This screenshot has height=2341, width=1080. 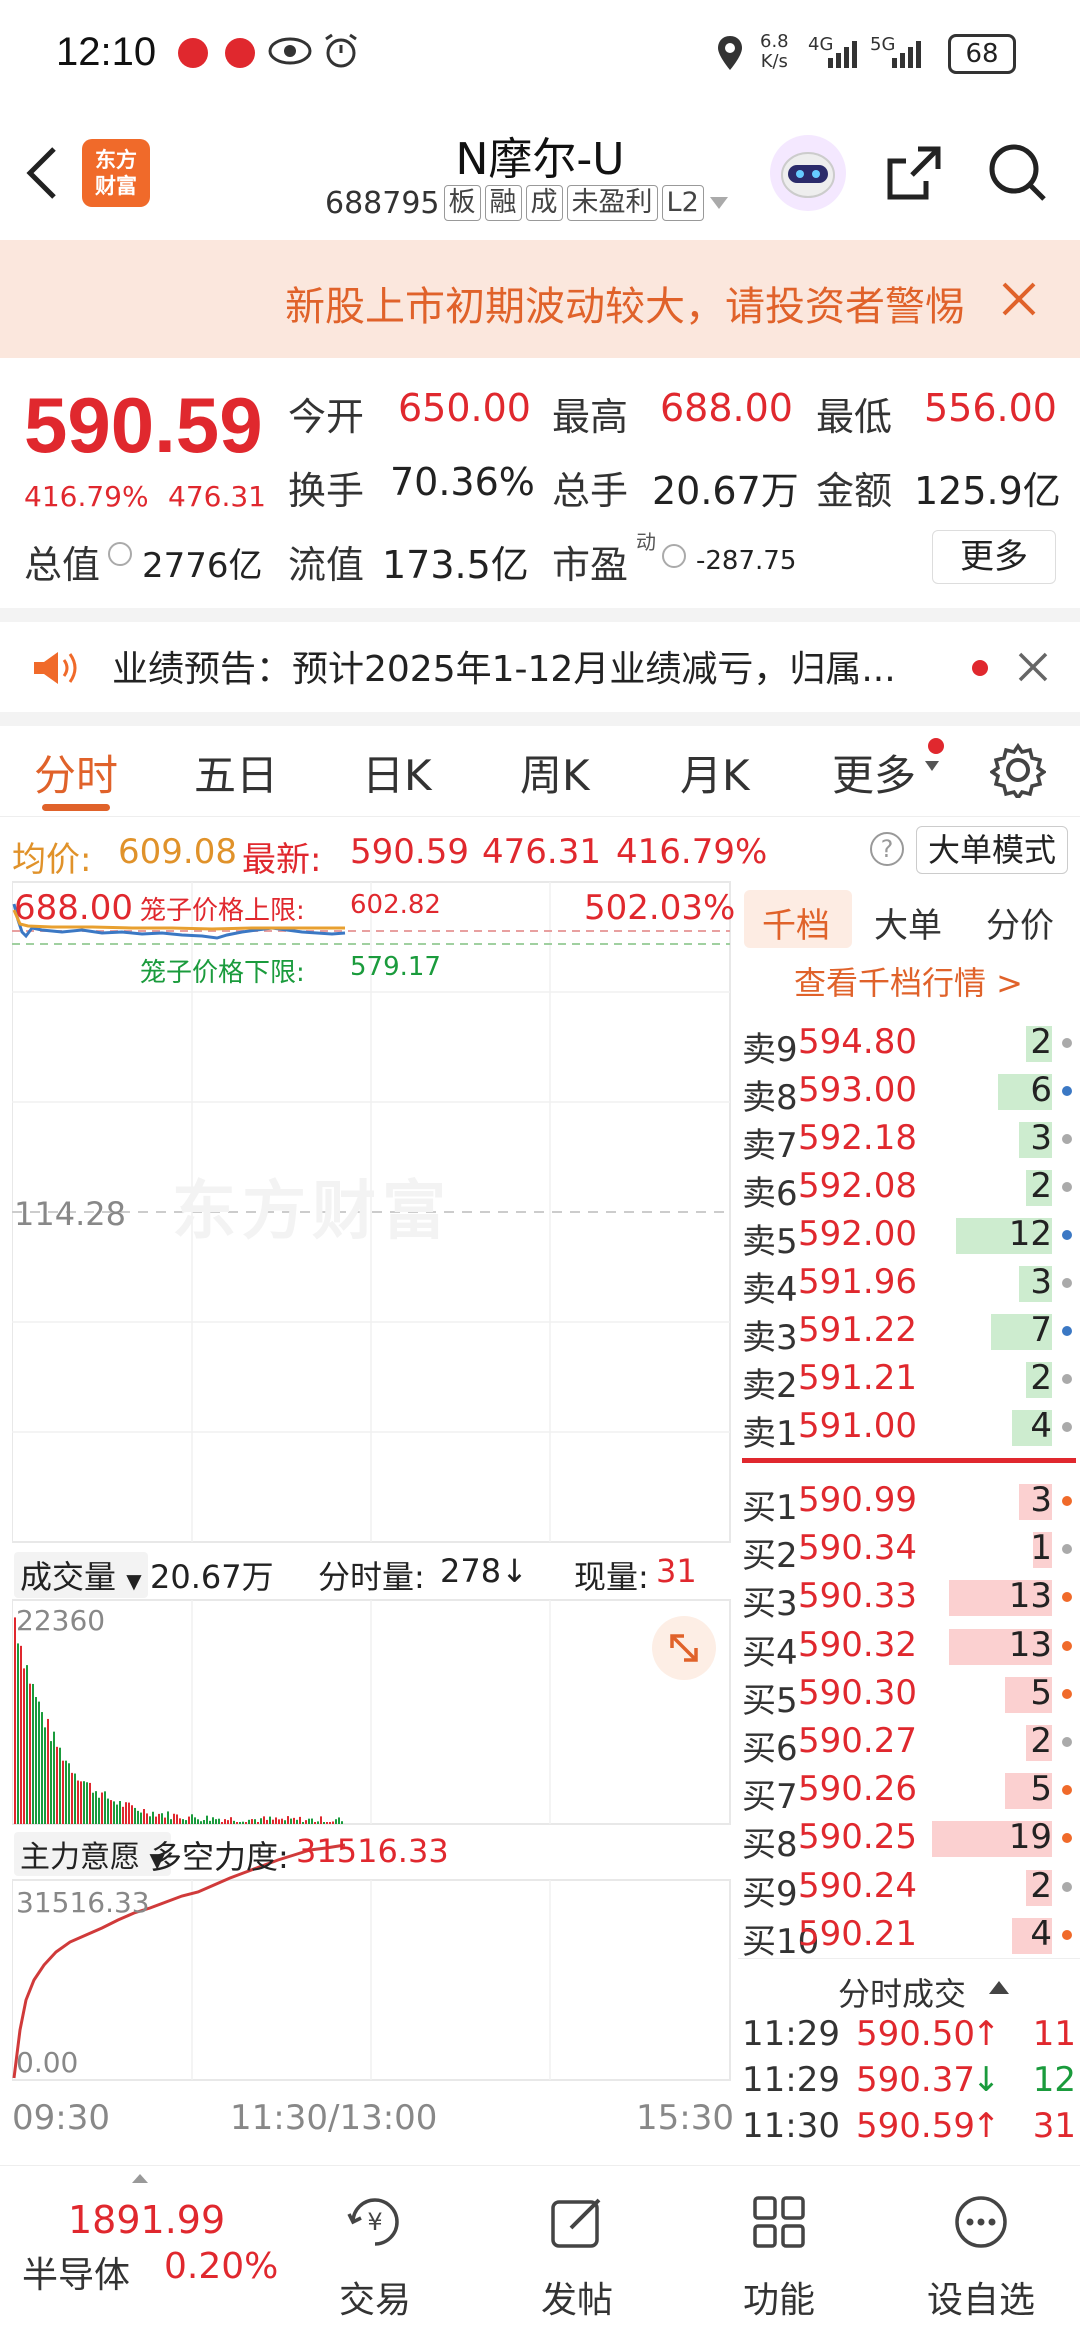 I want to click on volume-selector: 成交量 ▼, so click(x=81, y=1575).